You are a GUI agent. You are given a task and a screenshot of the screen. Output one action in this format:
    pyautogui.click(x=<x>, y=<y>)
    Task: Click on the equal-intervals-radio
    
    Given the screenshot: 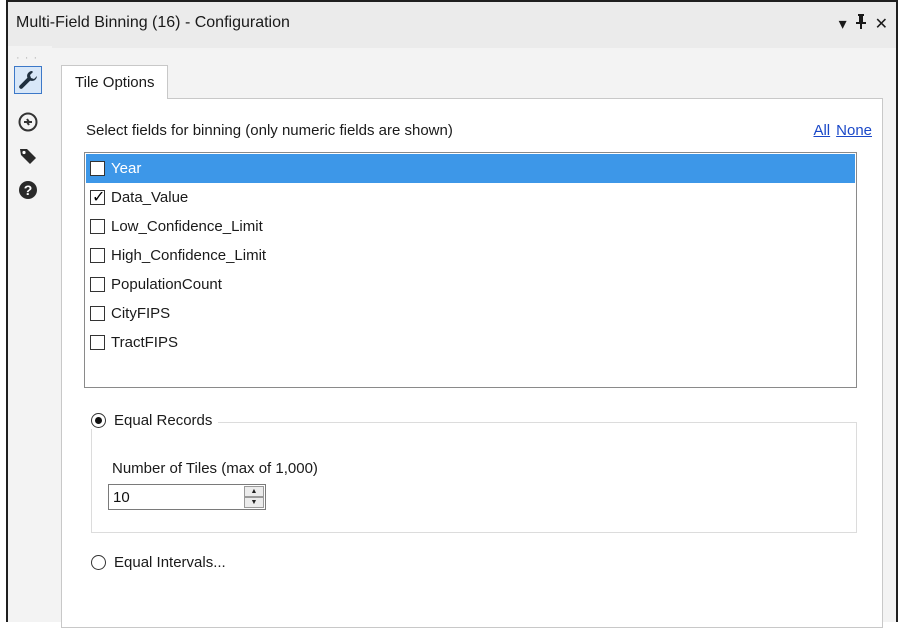 What is the action you would take?
    pyautogui.click(x=98, y=562)
    